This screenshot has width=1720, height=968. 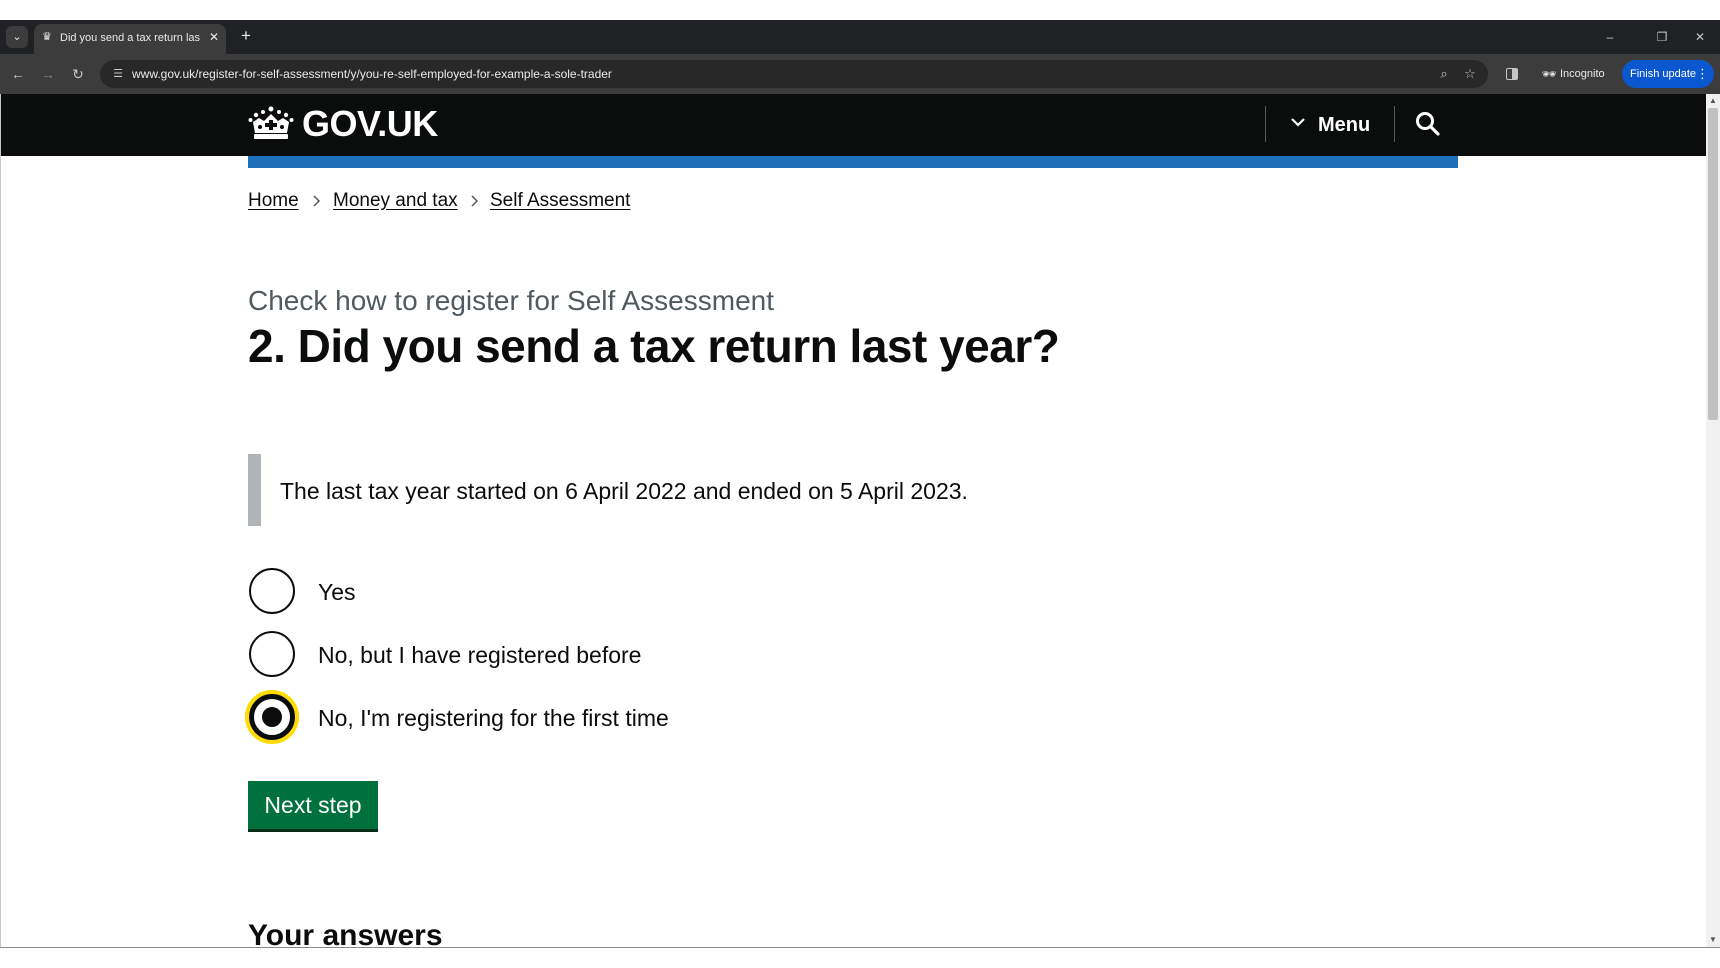 I want to click on chevron-down-icon: ⌄, so click(x=17, y=37).